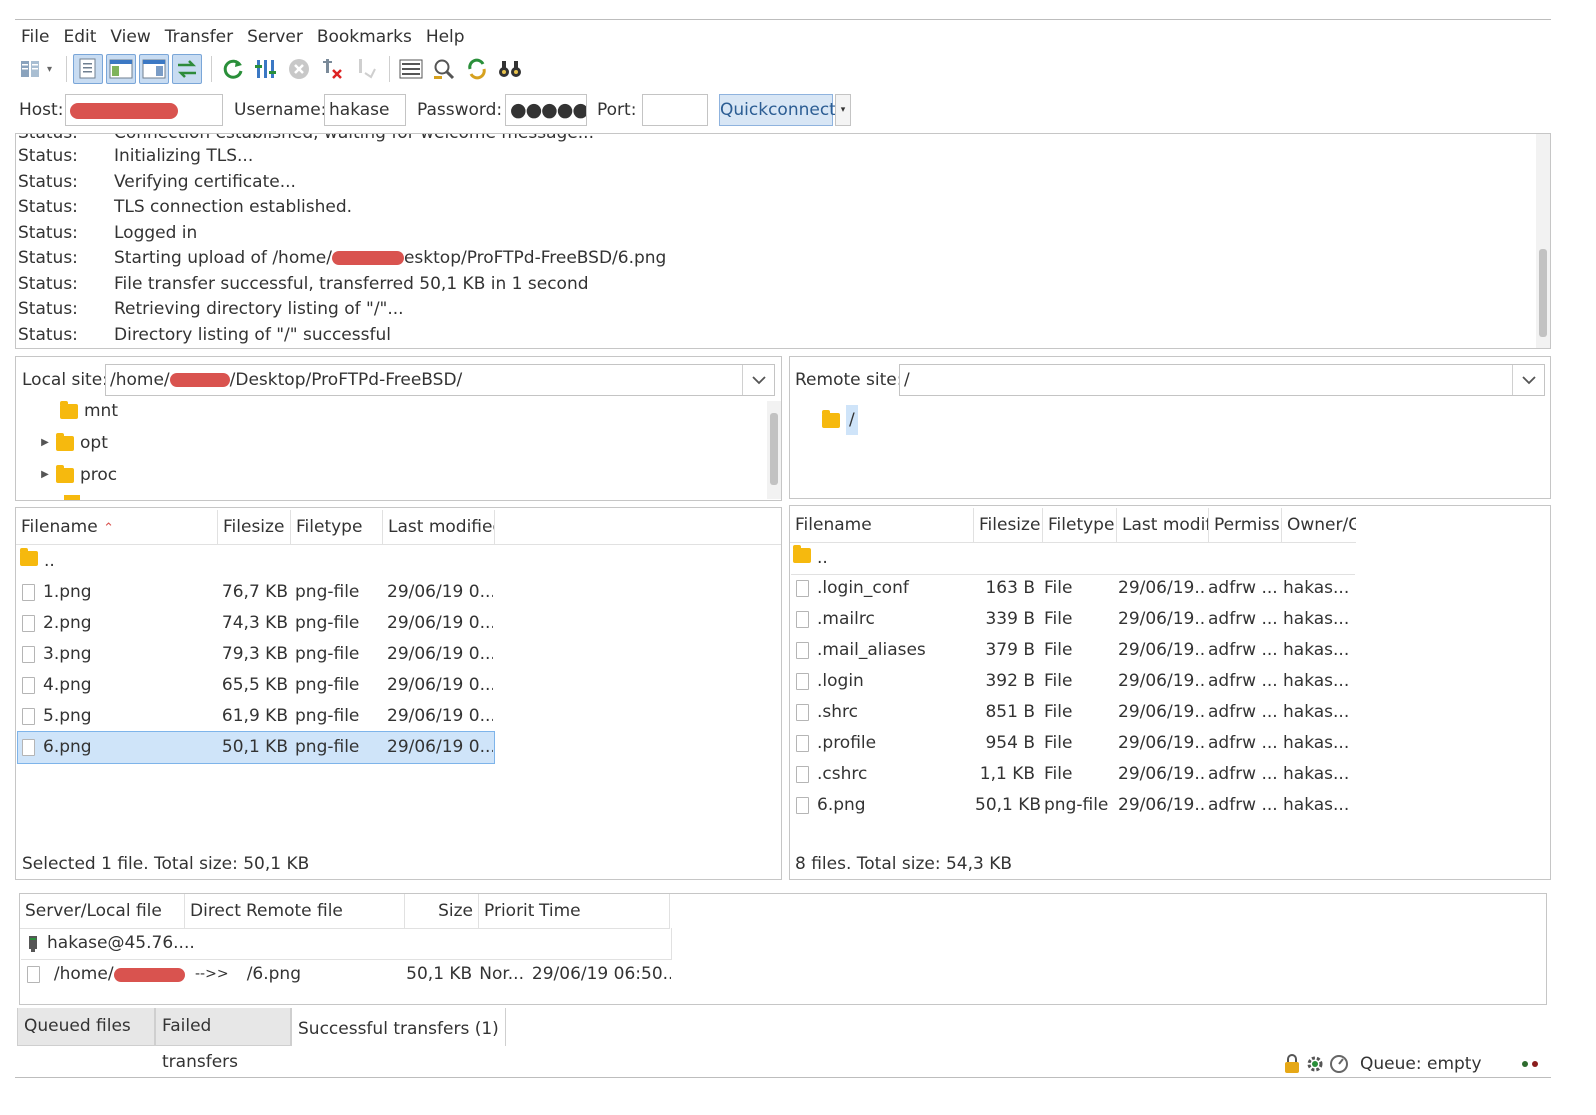  Describe the element at coordinates (440, 380) in the screenshot. I see `local-site-path: /home/ /Desktop/ProFTPd-FreeBSD/` at that location.